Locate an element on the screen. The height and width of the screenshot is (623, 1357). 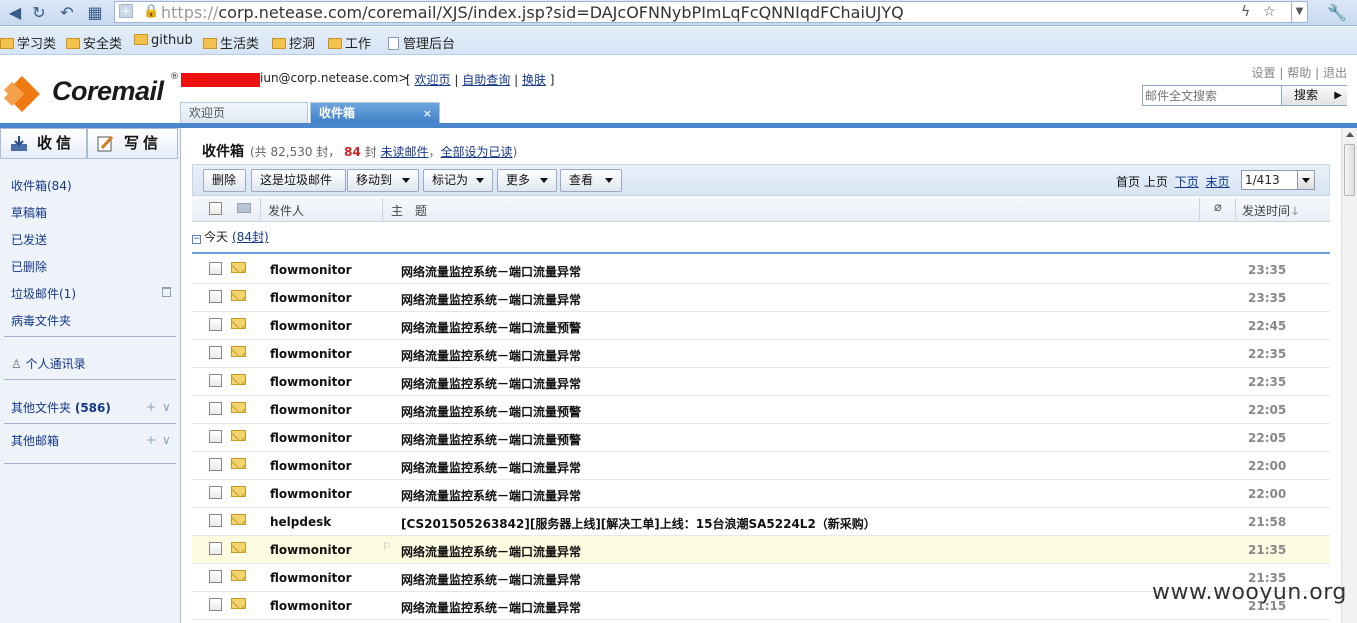
page-select: 1/413 is located at coordinates (1278, 180).